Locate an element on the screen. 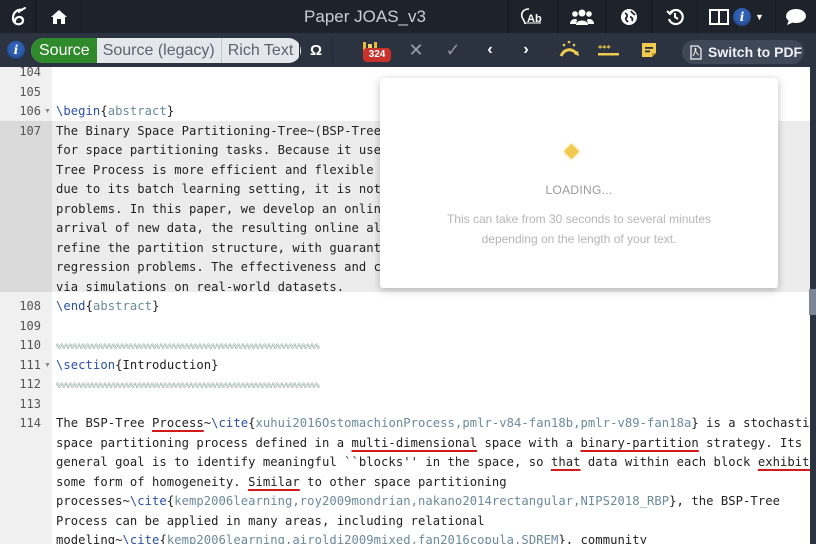 This screenshot has width=816, height=544. sticky-note-button is located at coordinates (649, 50).